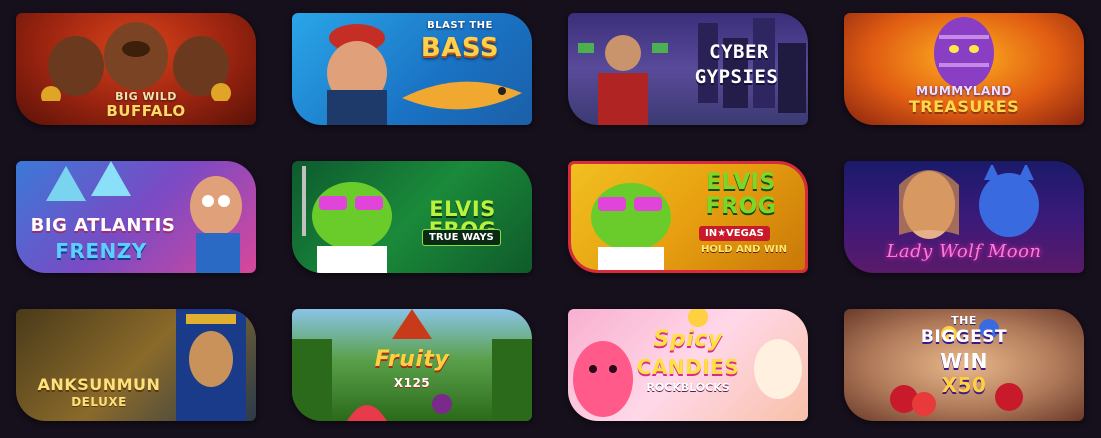 This screenshot has width=1101, height=438. I want to click on rockblocks-label: ROCKBLOCKS, so click(688, 387).